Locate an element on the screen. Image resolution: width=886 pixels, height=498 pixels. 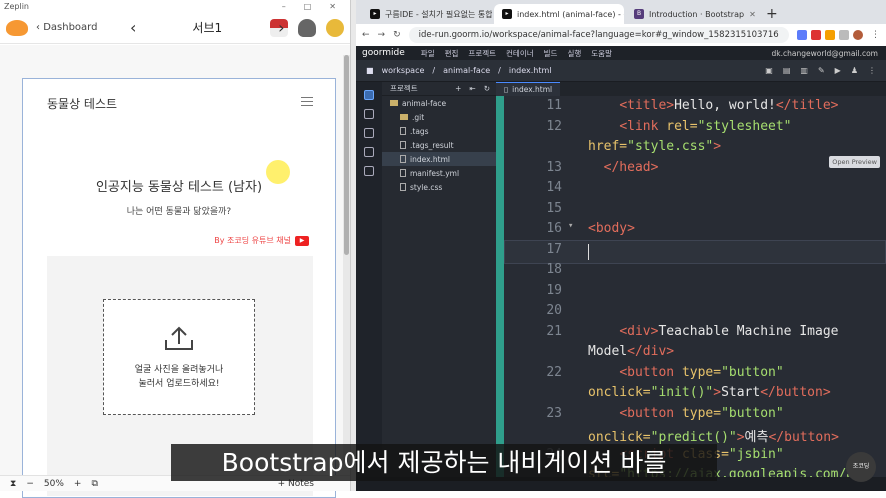
code-token: type= is located at coordinates (701, 372).